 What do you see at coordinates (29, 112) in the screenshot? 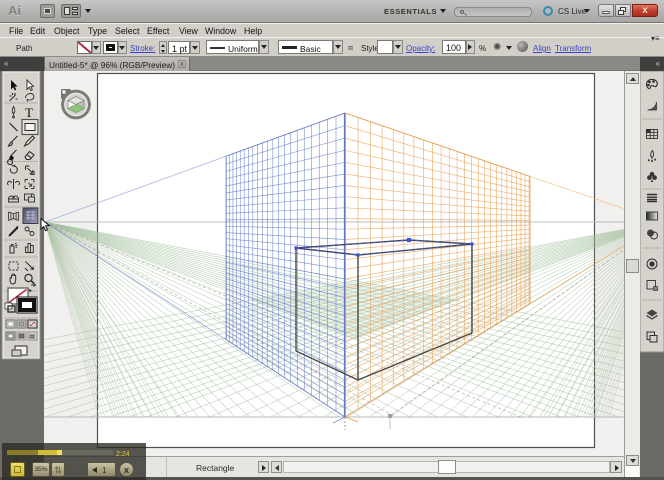
I see `svg-text: T` at bounding box center [29, 112].